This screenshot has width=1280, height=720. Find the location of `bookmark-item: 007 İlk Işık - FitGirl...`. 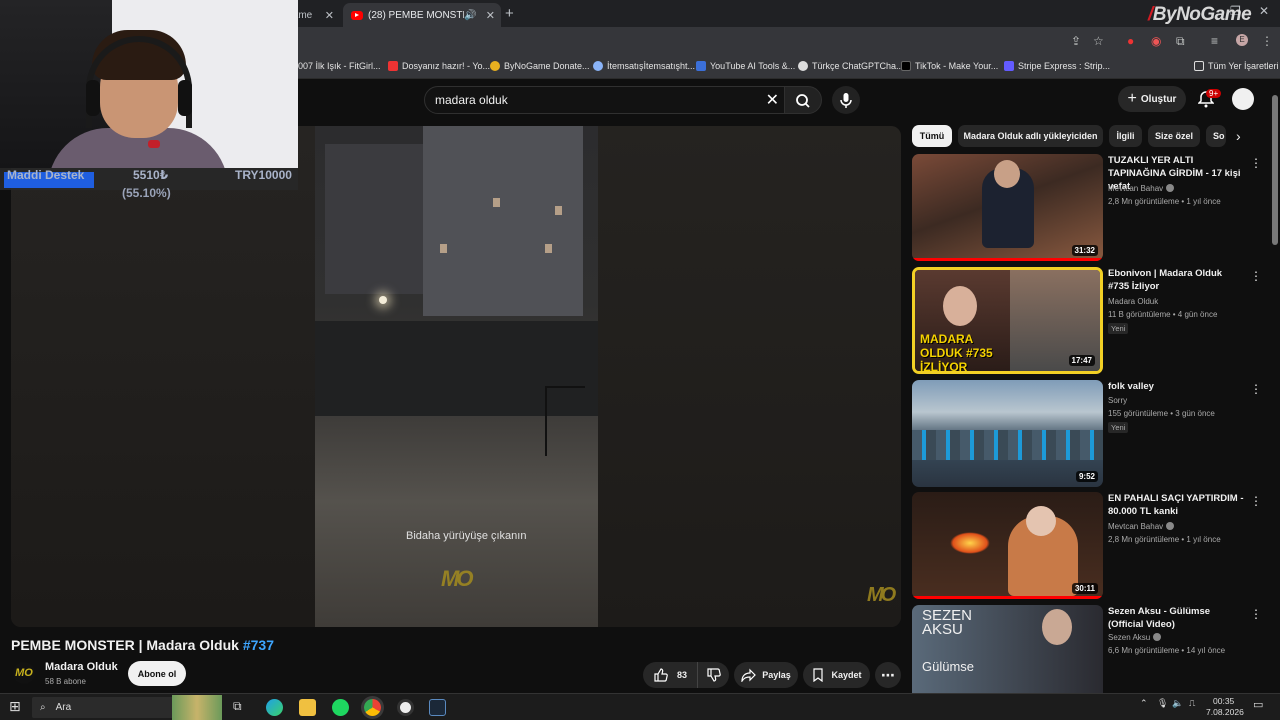

bookmark-item: 007 İlk Işık - FitGirl... is located at coordinates (339, 66).